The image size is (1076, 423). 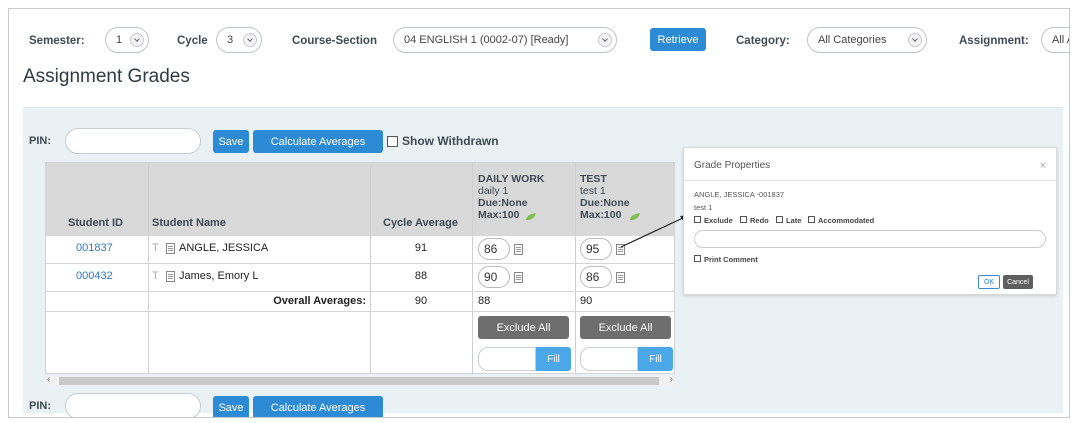 I want to click on assignment-select: All A, so click(x=1055, y=40).